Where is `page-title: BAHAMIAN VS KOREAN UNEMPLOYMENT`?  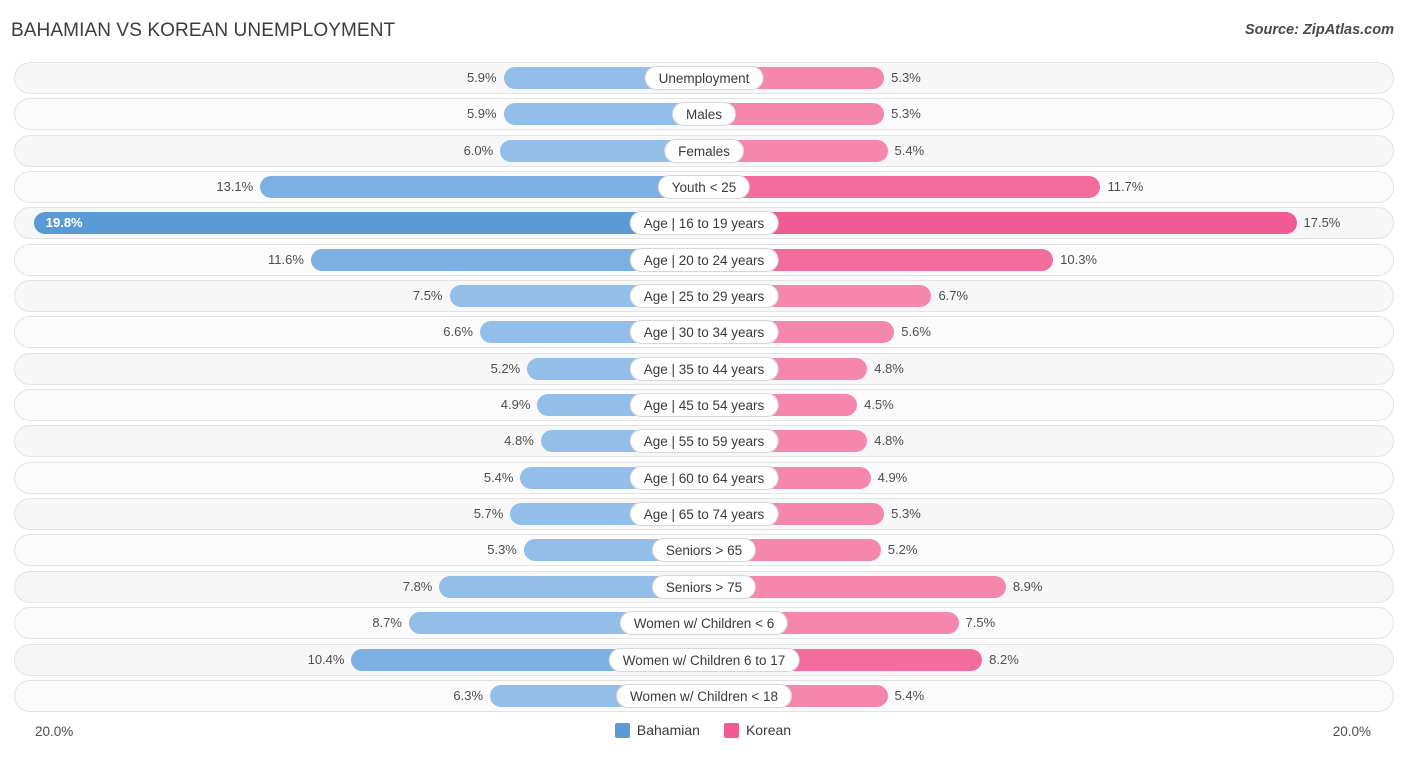
page-title: BAHAMIAN VS KOREAN UNEMPLOYMENT is located at coordinates (203, 30).